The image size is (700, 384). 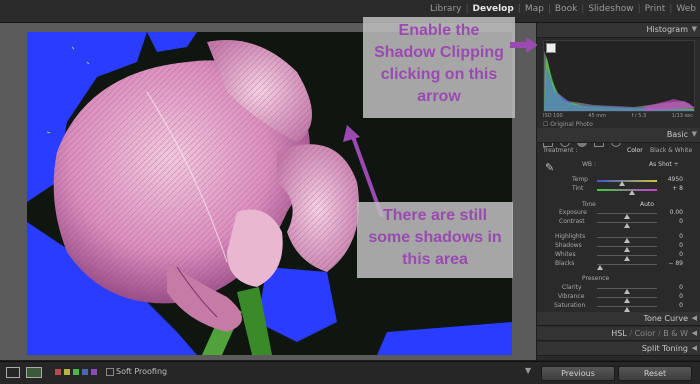 I want to click on soft-proofing-checkbox, so click(x=110, y=372).